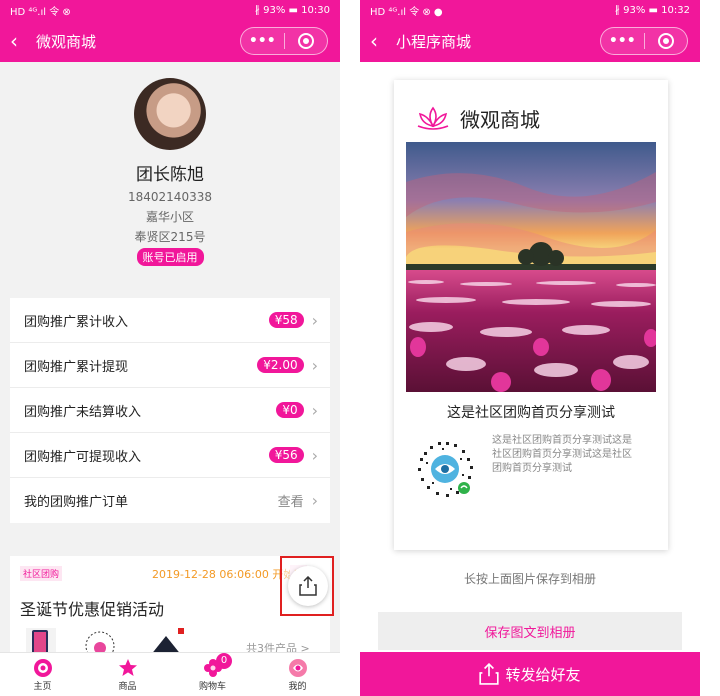 This screenshot has height=696, width=720. I want to click on tulip-field-photo, so click(531, 267).